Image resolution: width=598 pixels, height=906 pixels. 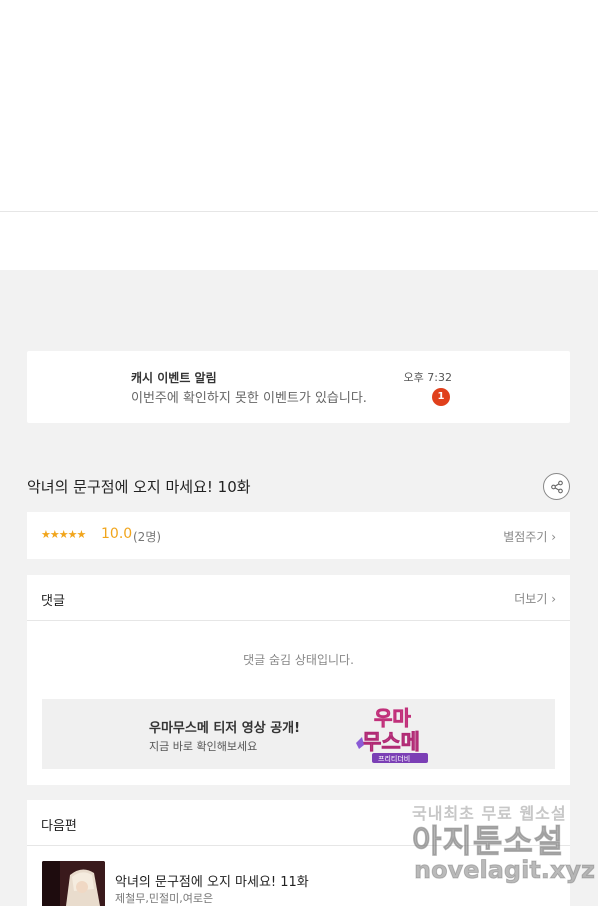 What do you see at coordinates (299, 211) in the screenshot?
I see `divider` at bounding box center [299, 211].